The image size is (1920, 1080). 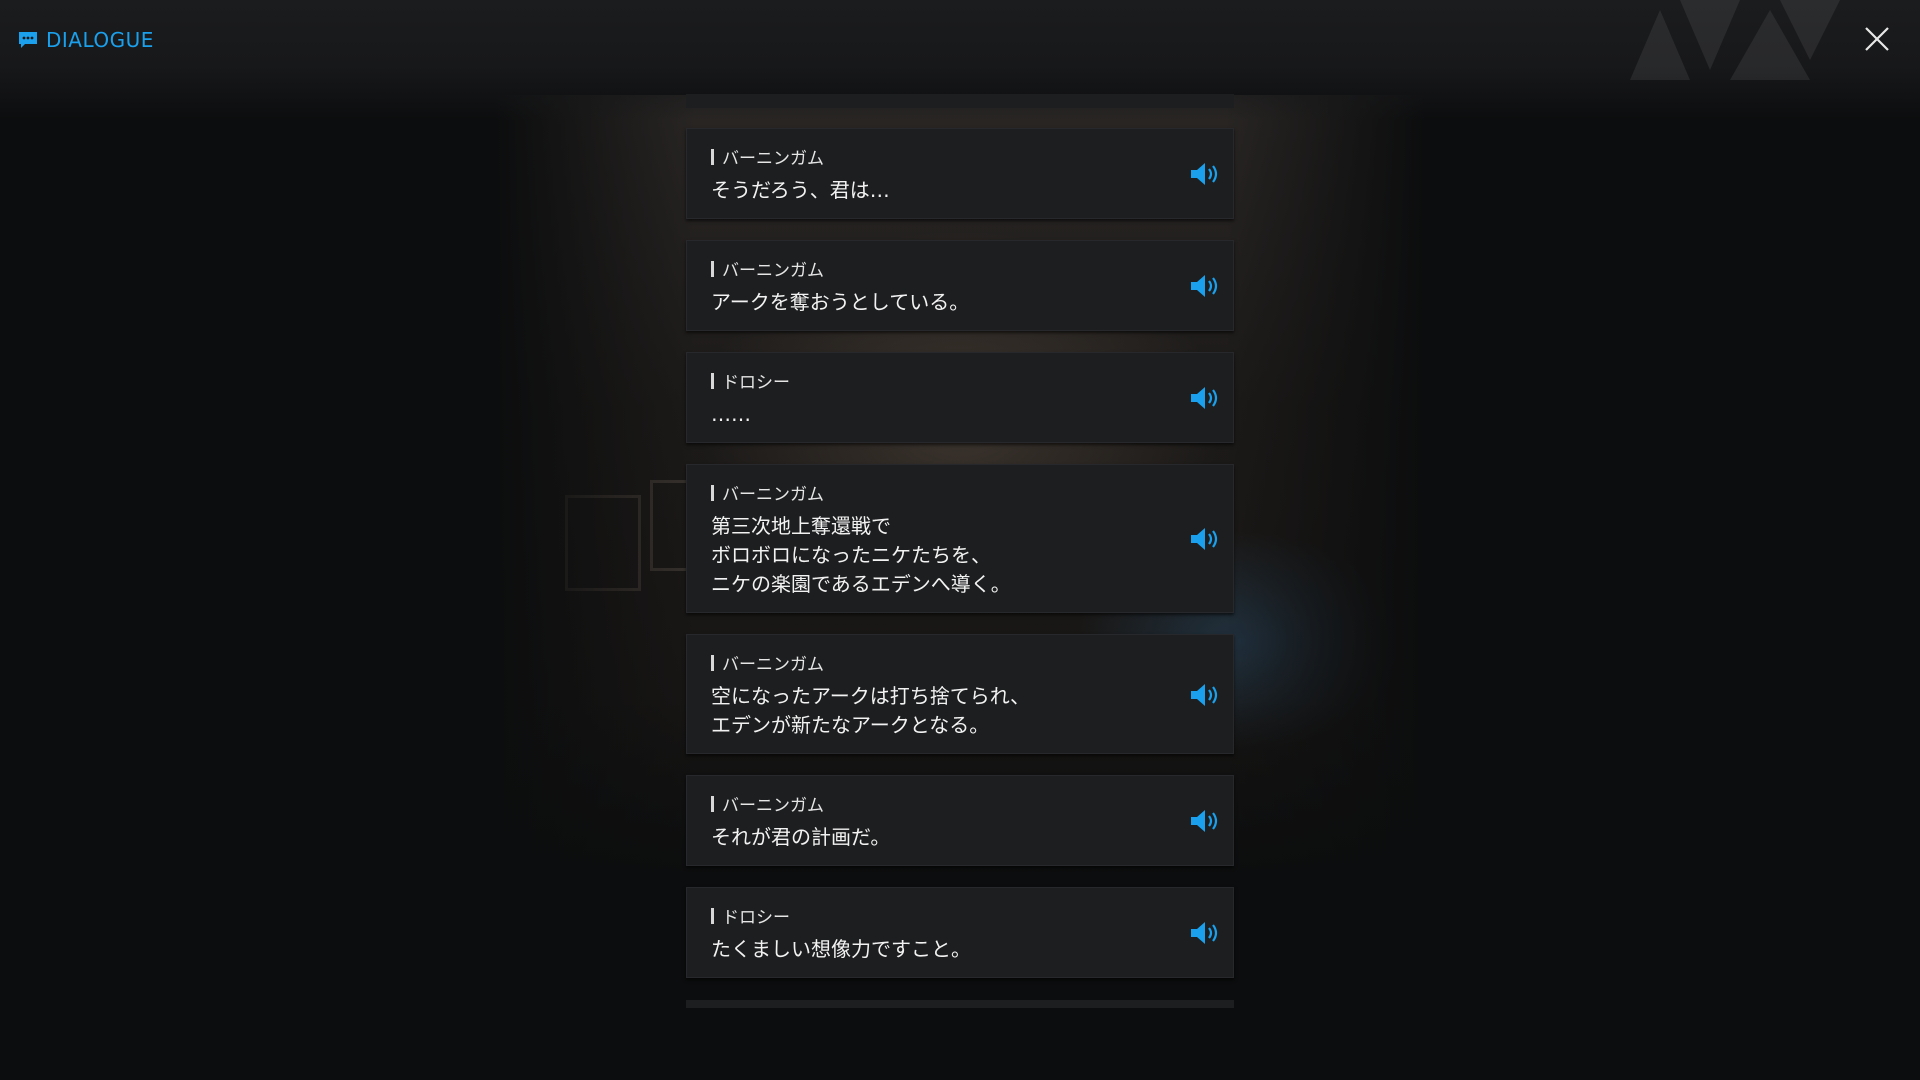 I want to click on close-icon, so click(x=1877, y=39).